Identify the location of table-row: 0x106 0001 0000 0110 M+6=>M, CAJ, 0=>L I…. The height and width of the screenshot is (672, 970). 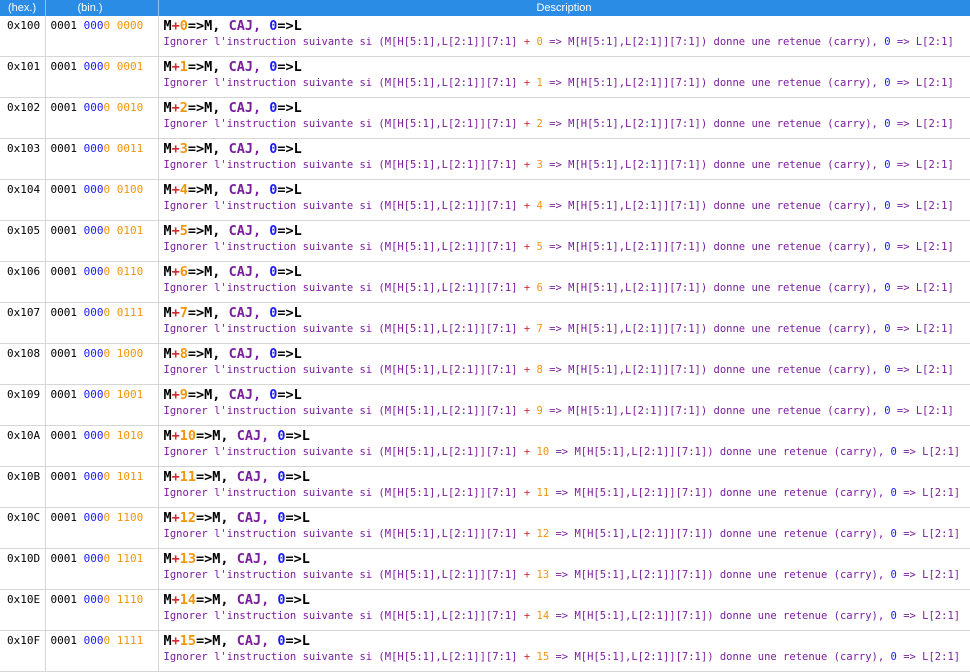
(485, 282).